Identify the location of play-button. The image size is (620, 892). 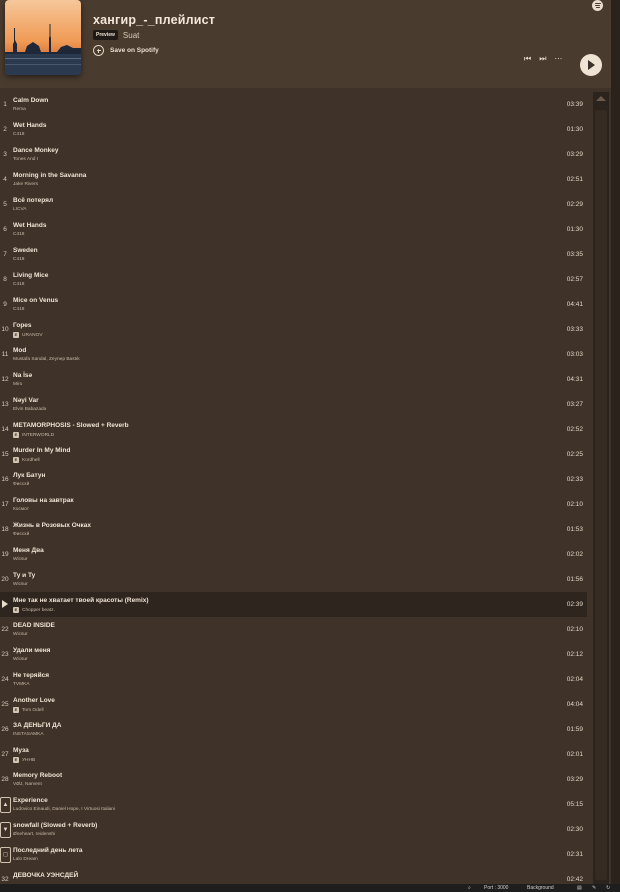
(591, 65).